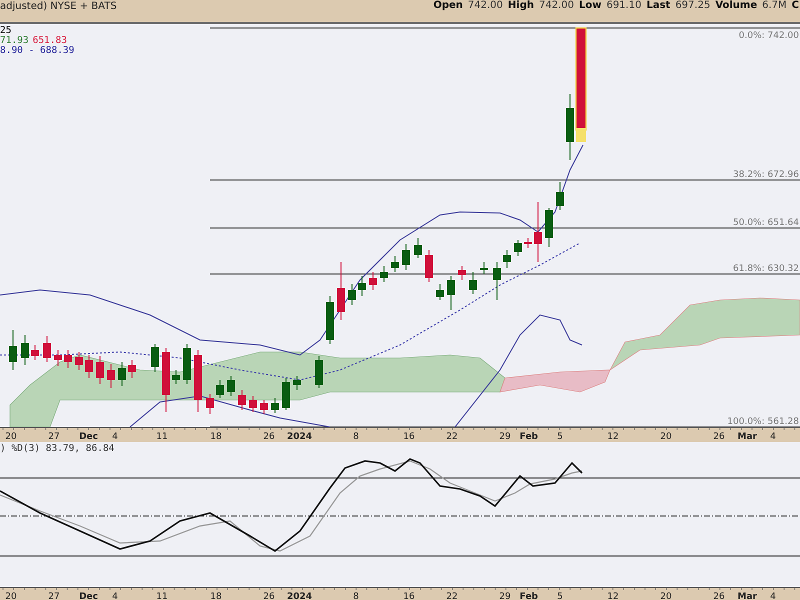  Describe the element at coordinates (766, 223) in the screenshot. I see `fib-level-label: 50.0%: 651.64` at that location.